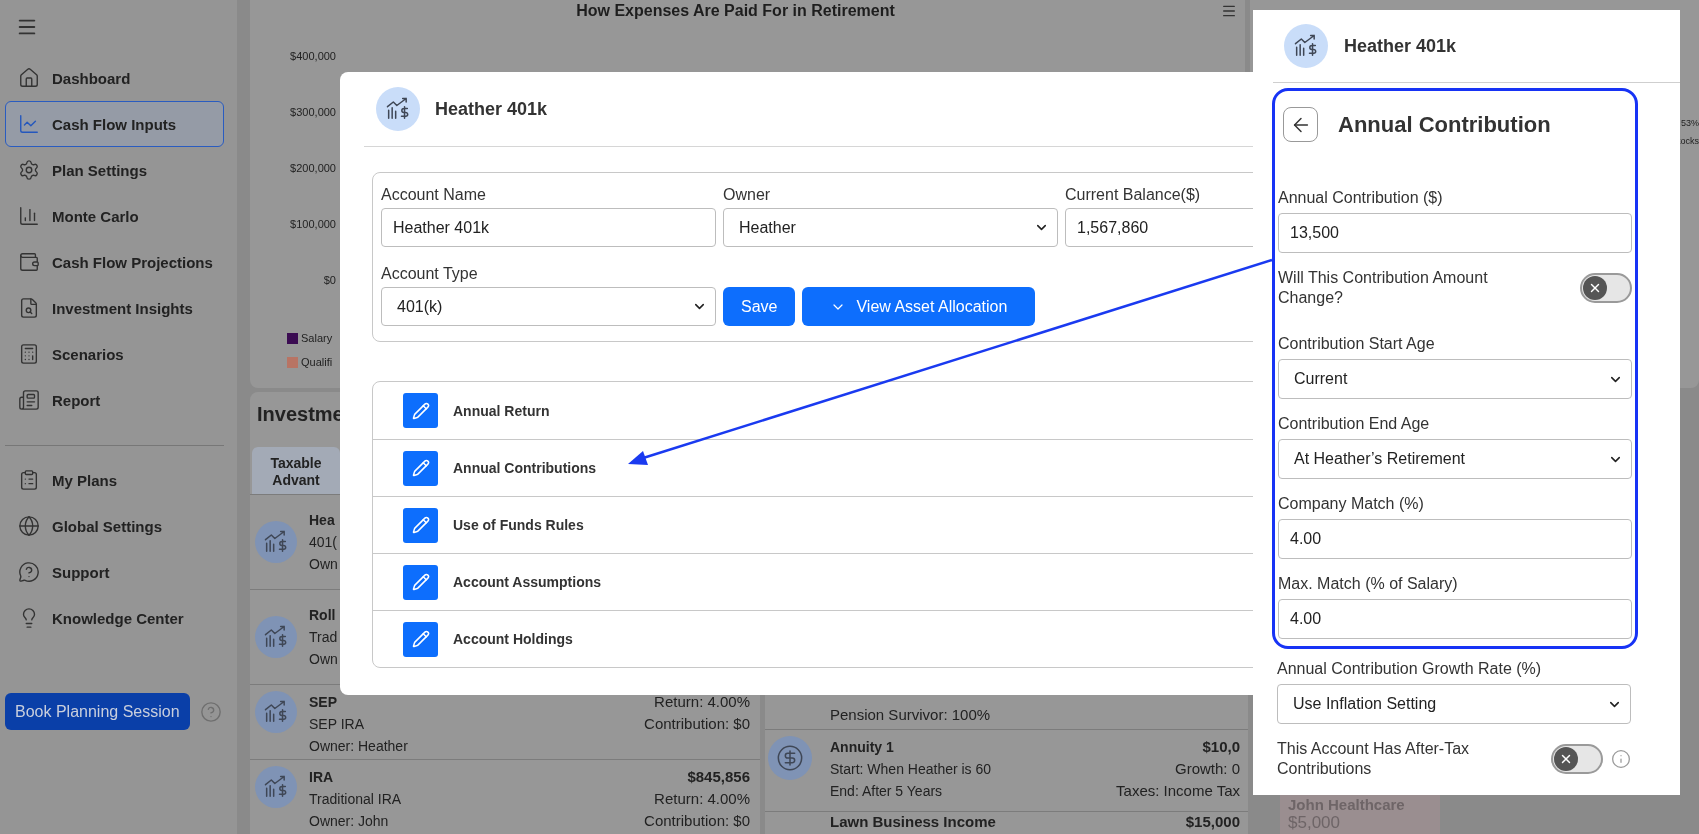 The height and width of the screenshot is (834, 1699). Describe the element at coordinates (1383, 288) in the screenshot. I see `toggle-label: Will This Contribution Amount Change?` at that location.